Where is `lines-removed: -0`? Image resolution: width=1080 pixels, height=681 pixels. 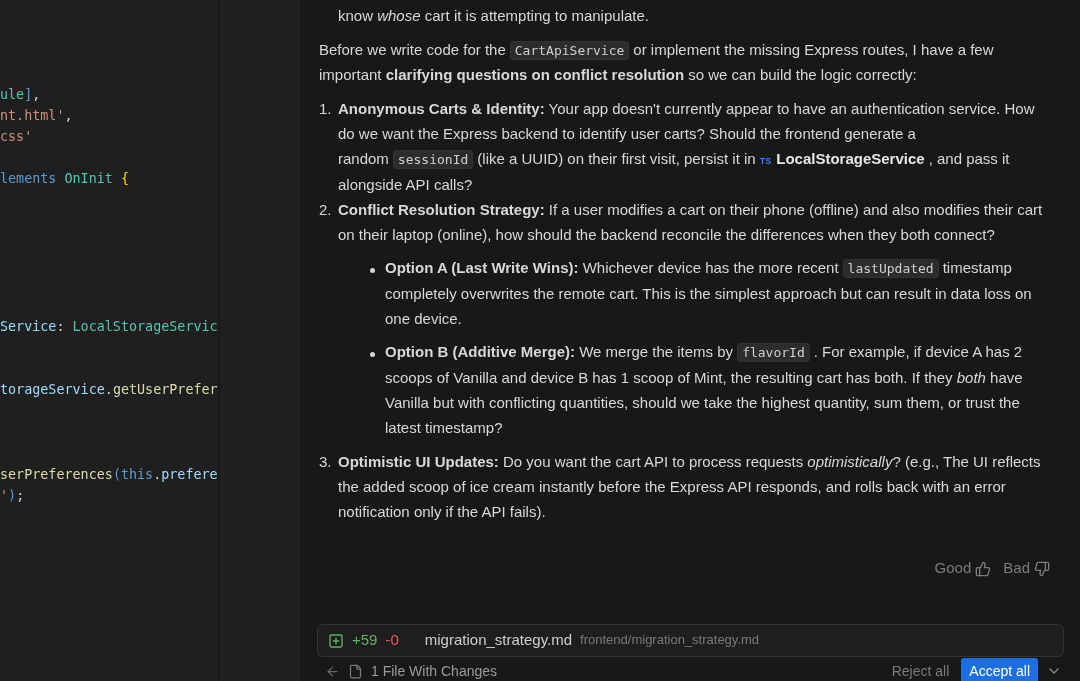
lines-removed: -0 is located at coordinates (392, 640).